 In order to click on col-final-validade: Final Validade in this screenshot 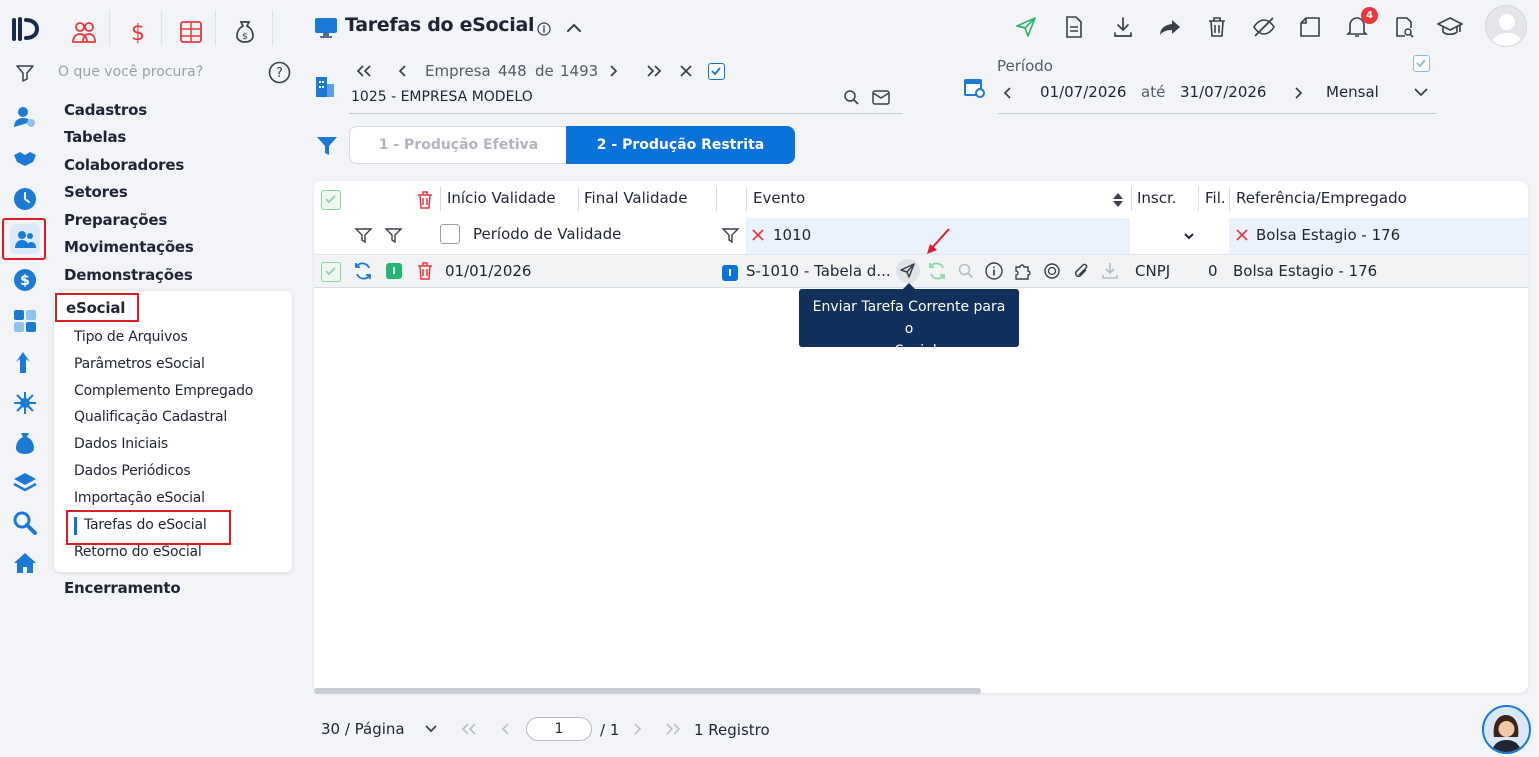, I will do `click(635, 198)`.